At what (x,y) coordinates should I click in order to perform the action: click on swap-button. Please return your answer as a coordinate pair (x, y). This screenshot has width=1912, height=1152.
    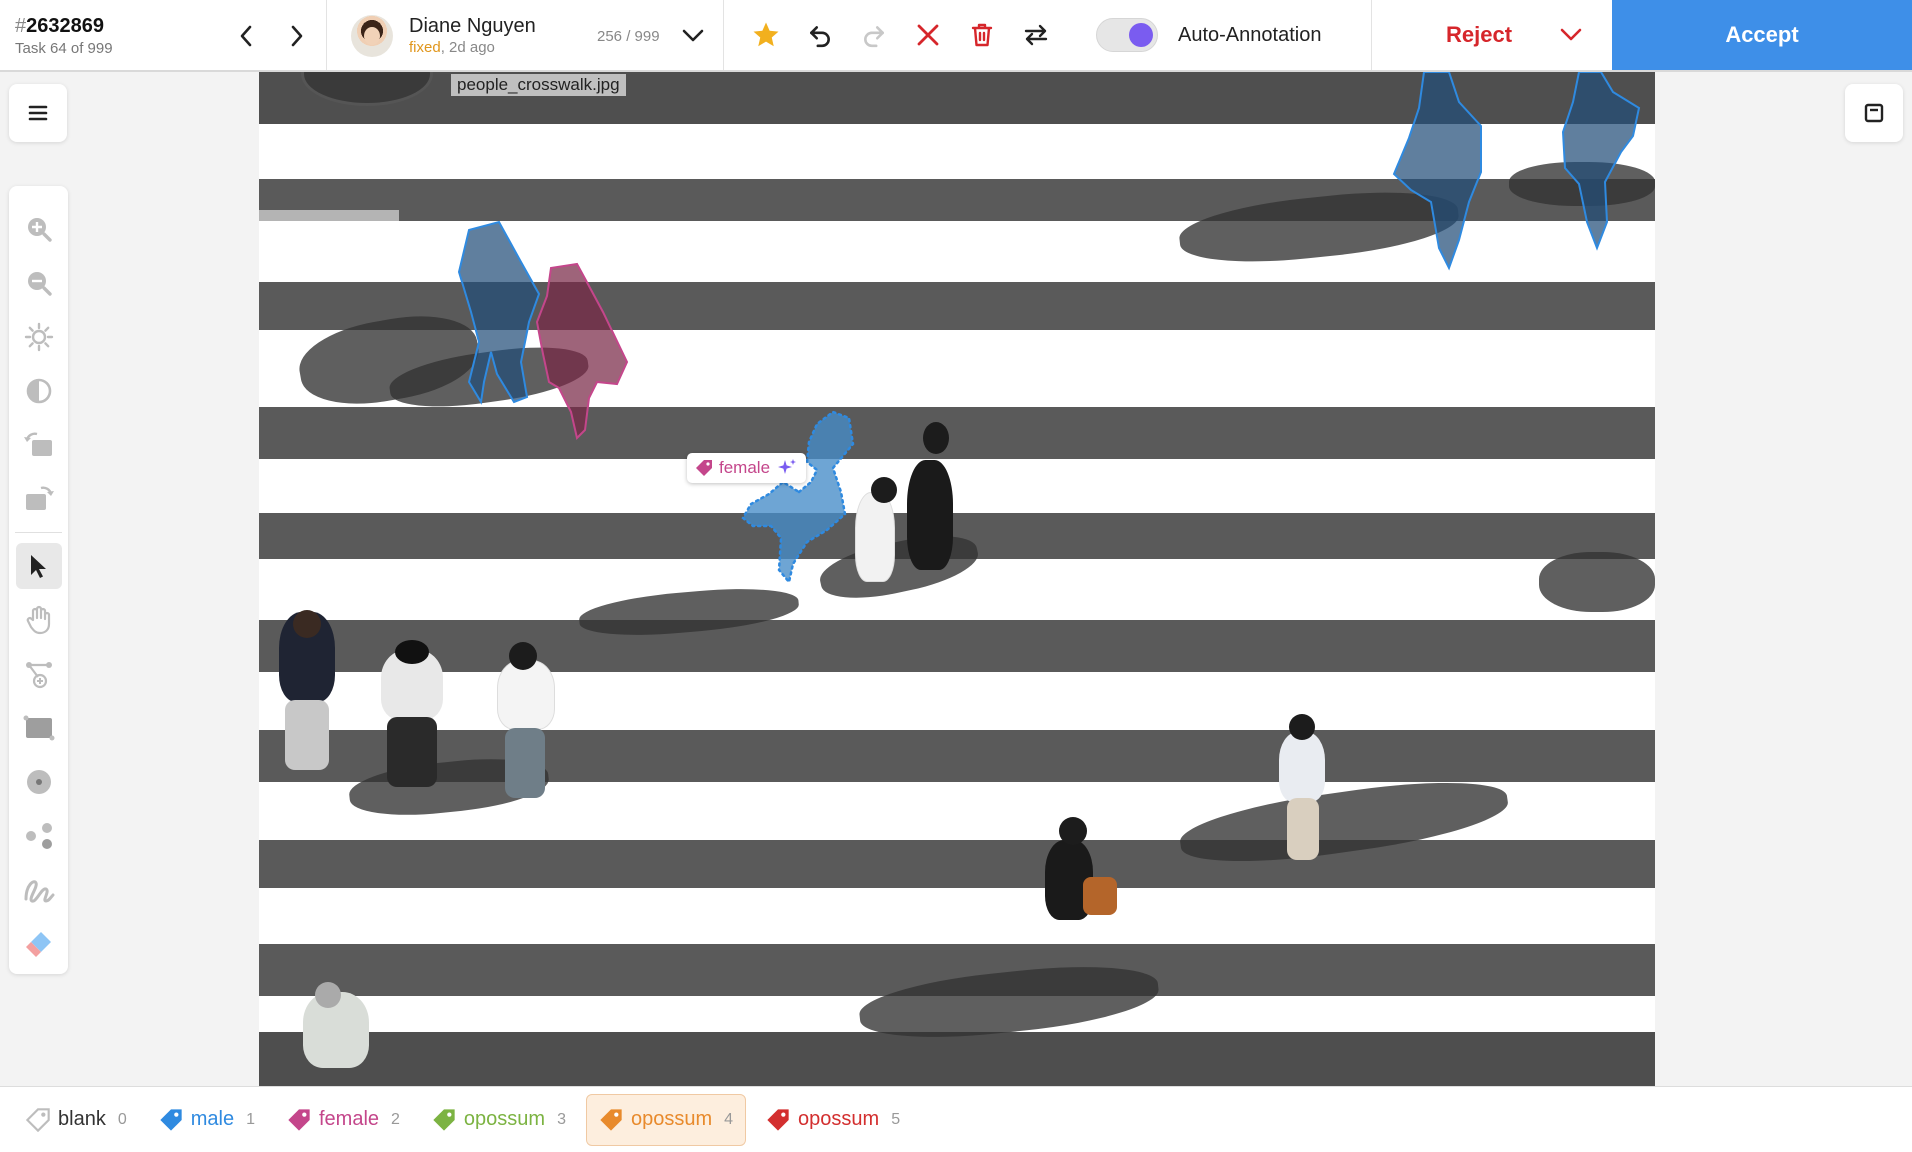
    Looking at the image, I should click on (1036, 35).